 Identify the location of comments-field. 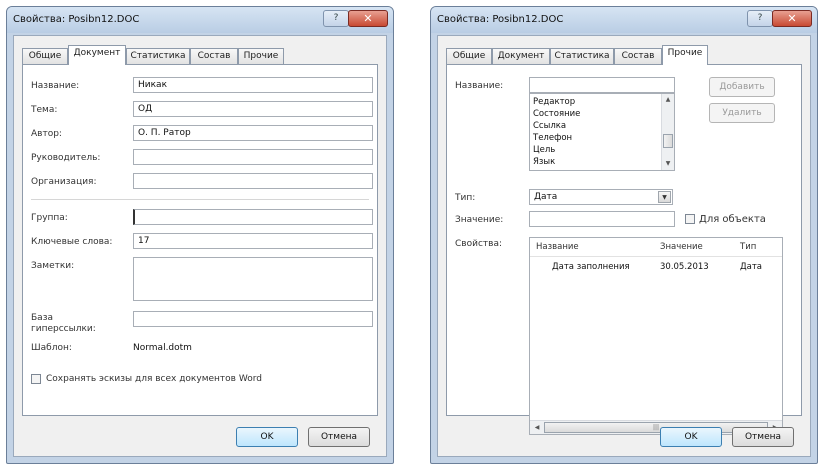
(253, 279).